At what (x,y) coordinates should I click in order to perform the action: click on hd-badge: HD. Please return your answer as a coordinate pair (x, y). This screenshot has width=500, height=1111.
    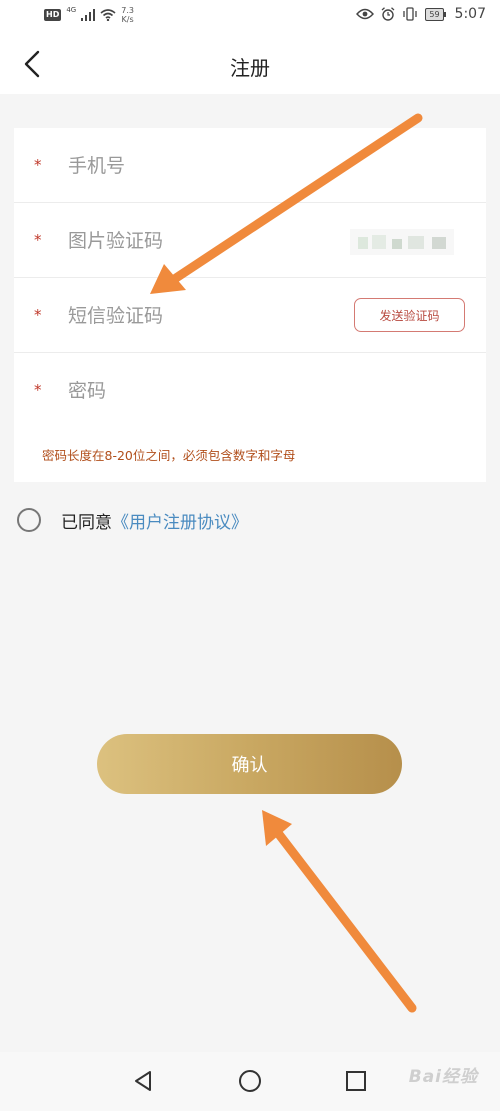
    Looking at the image, I should click on (53, 15).